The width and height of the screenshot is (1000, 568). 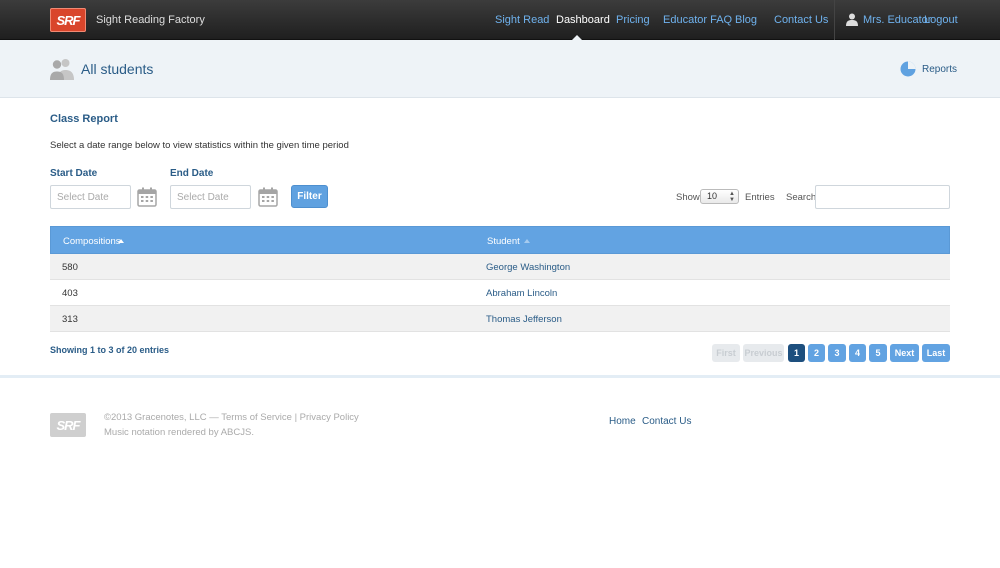 What do you see at coordinates (857, 353) in the screenshot?
I see `pager-page-4: 4` at bounding box center [857, 353].